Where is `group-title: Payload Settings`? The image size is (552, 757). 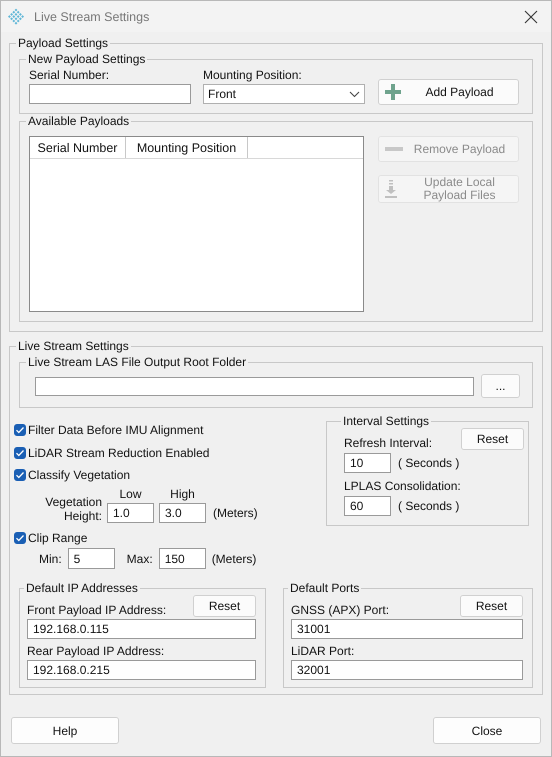 group-title: Payload Settings is located at coordinates (63, 43).